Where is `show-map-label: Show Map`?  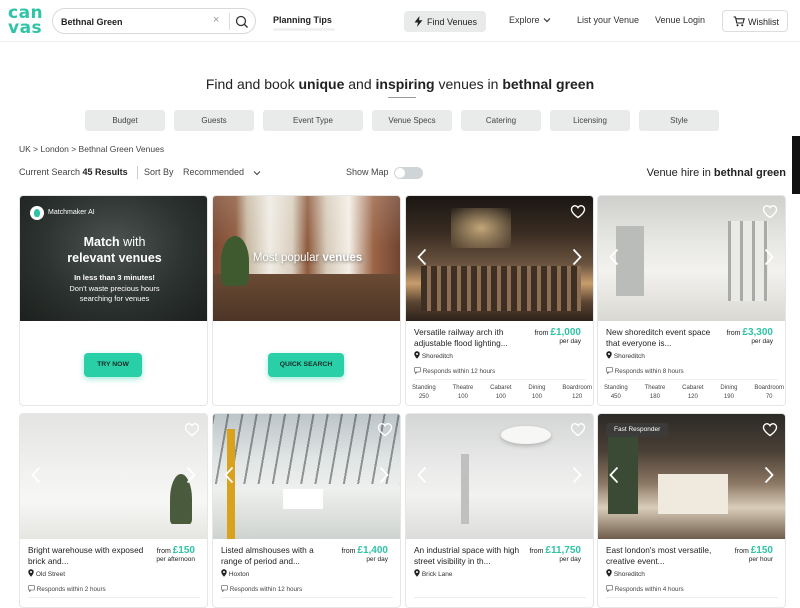 show-map-label: Show Map is located at coordinates (367, 172).